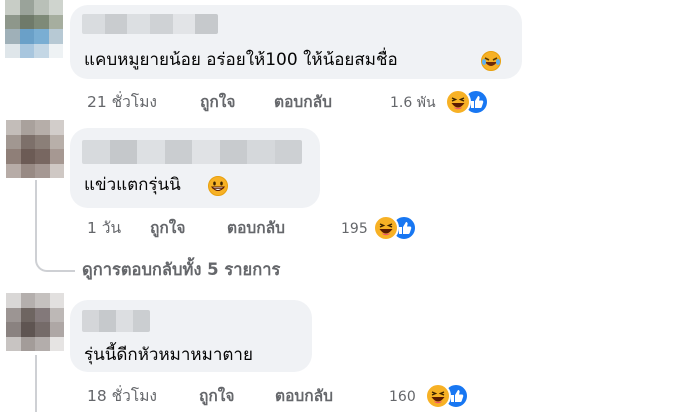  Describe the element at coordinates (491, 61) in the screenshot. I see `rolling-laughing-emoji` at that location.